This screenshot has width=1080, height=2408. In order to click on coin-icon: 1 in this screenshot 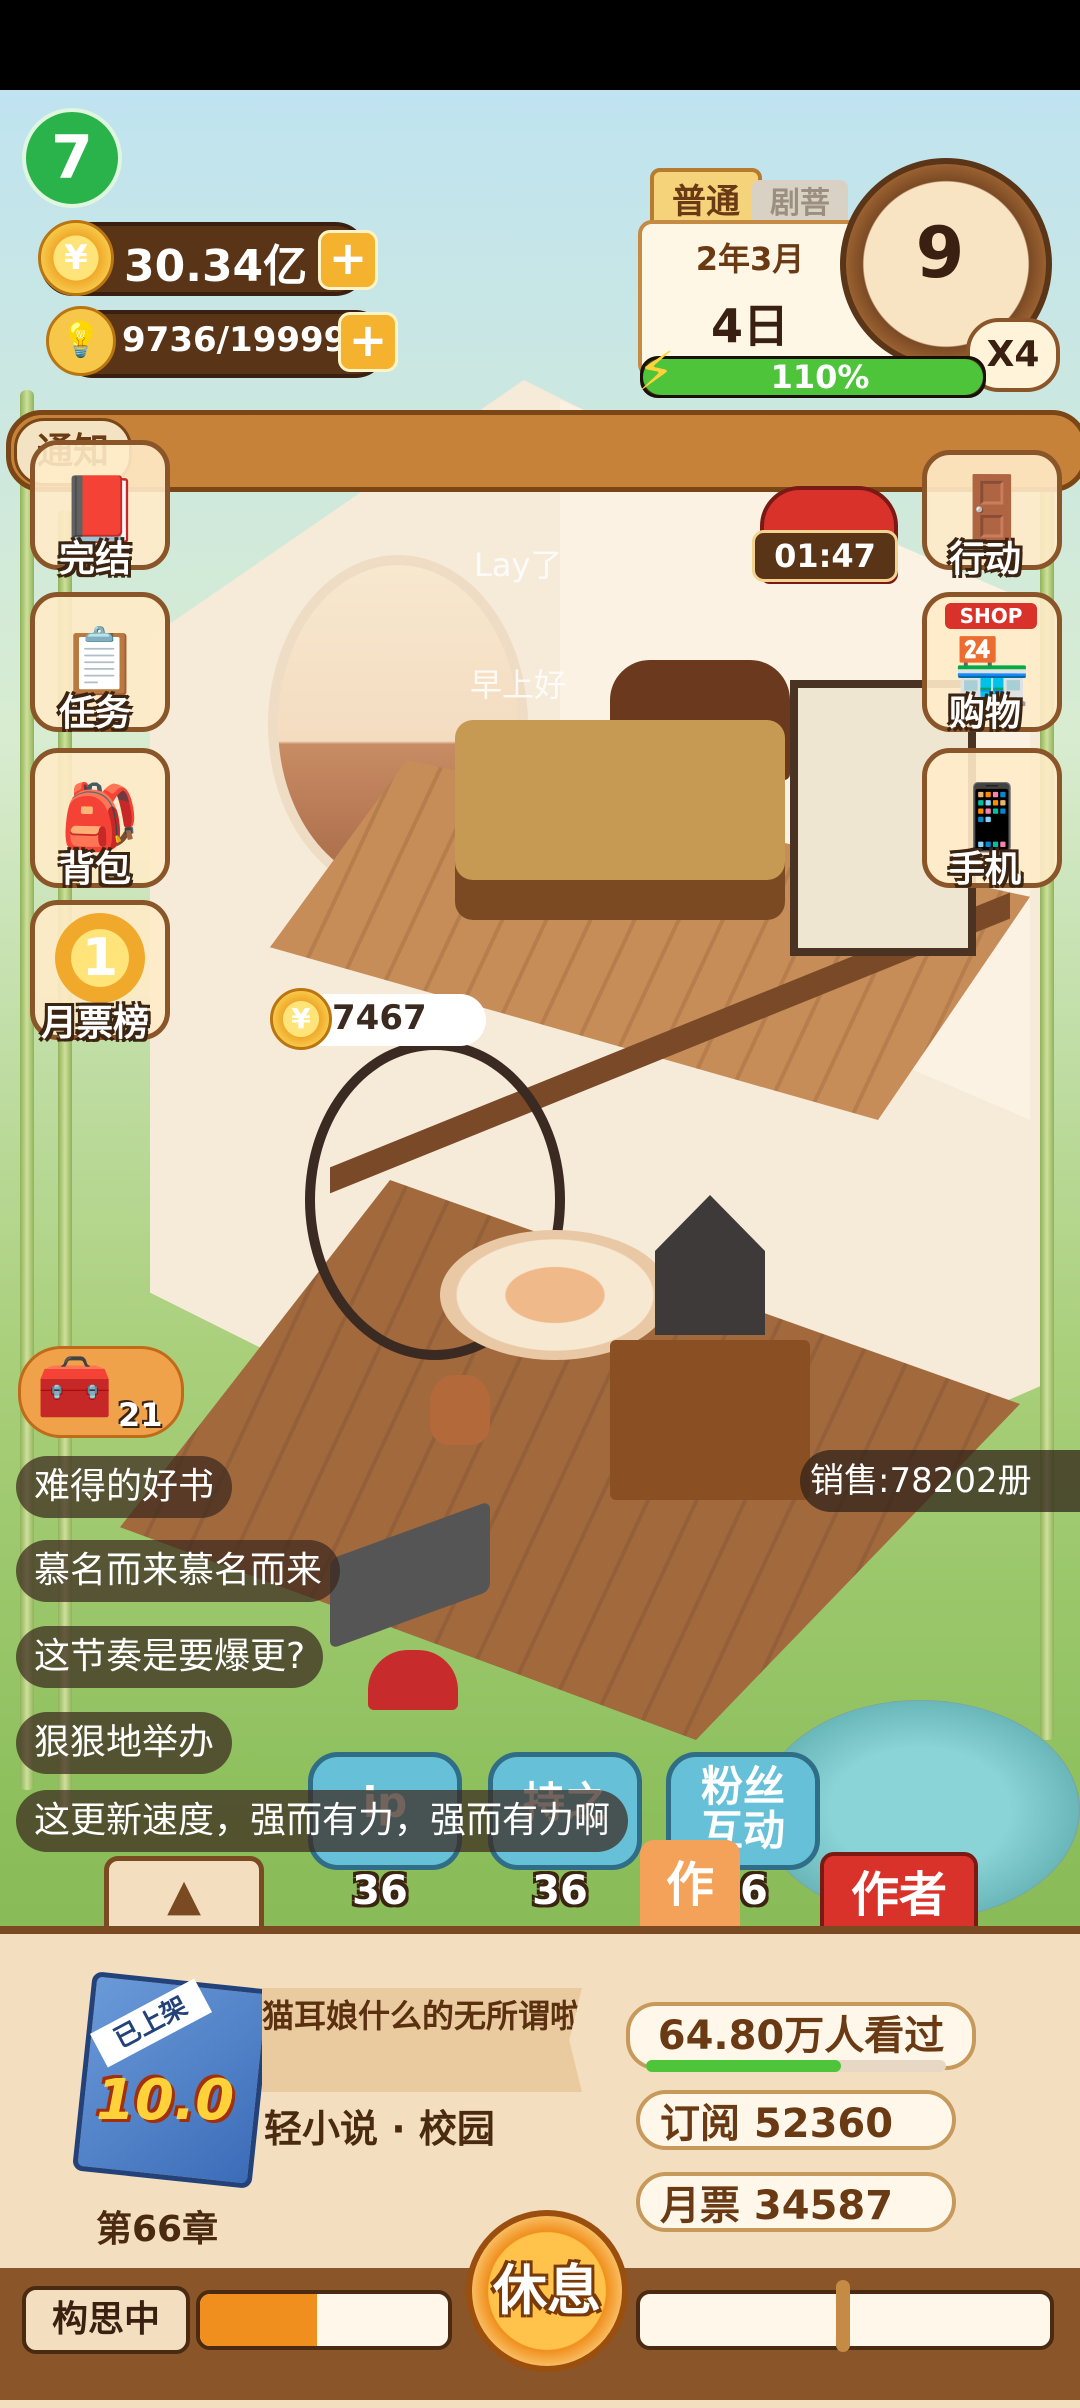, I will do `click(100, 958)`.